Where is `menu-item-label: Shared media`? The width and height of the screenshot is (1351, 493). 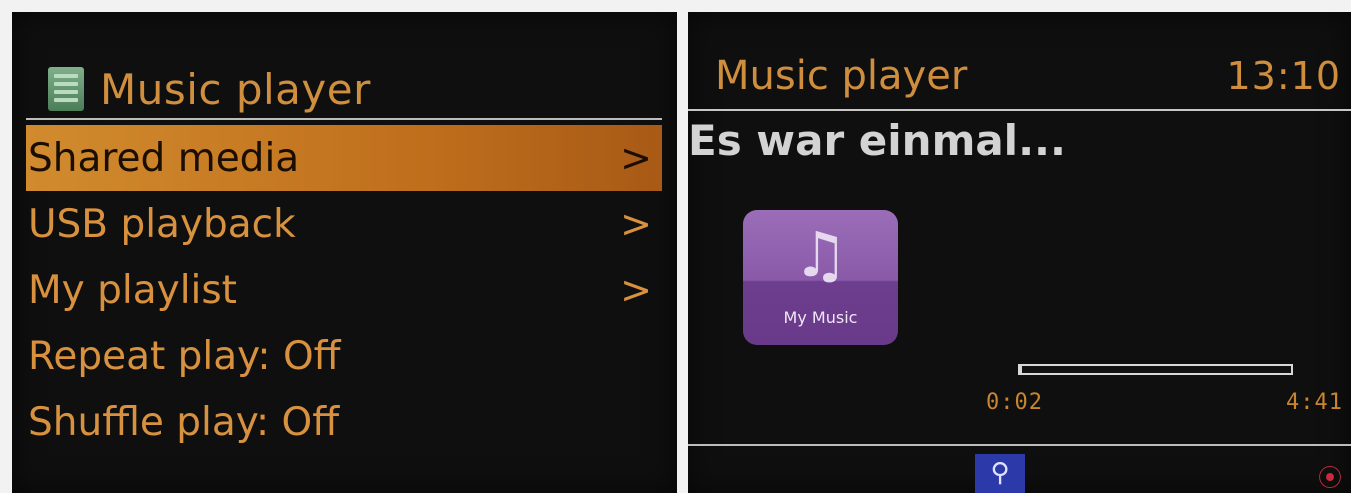
menu-item-label: Shared media is located at coordinates (164, 158).